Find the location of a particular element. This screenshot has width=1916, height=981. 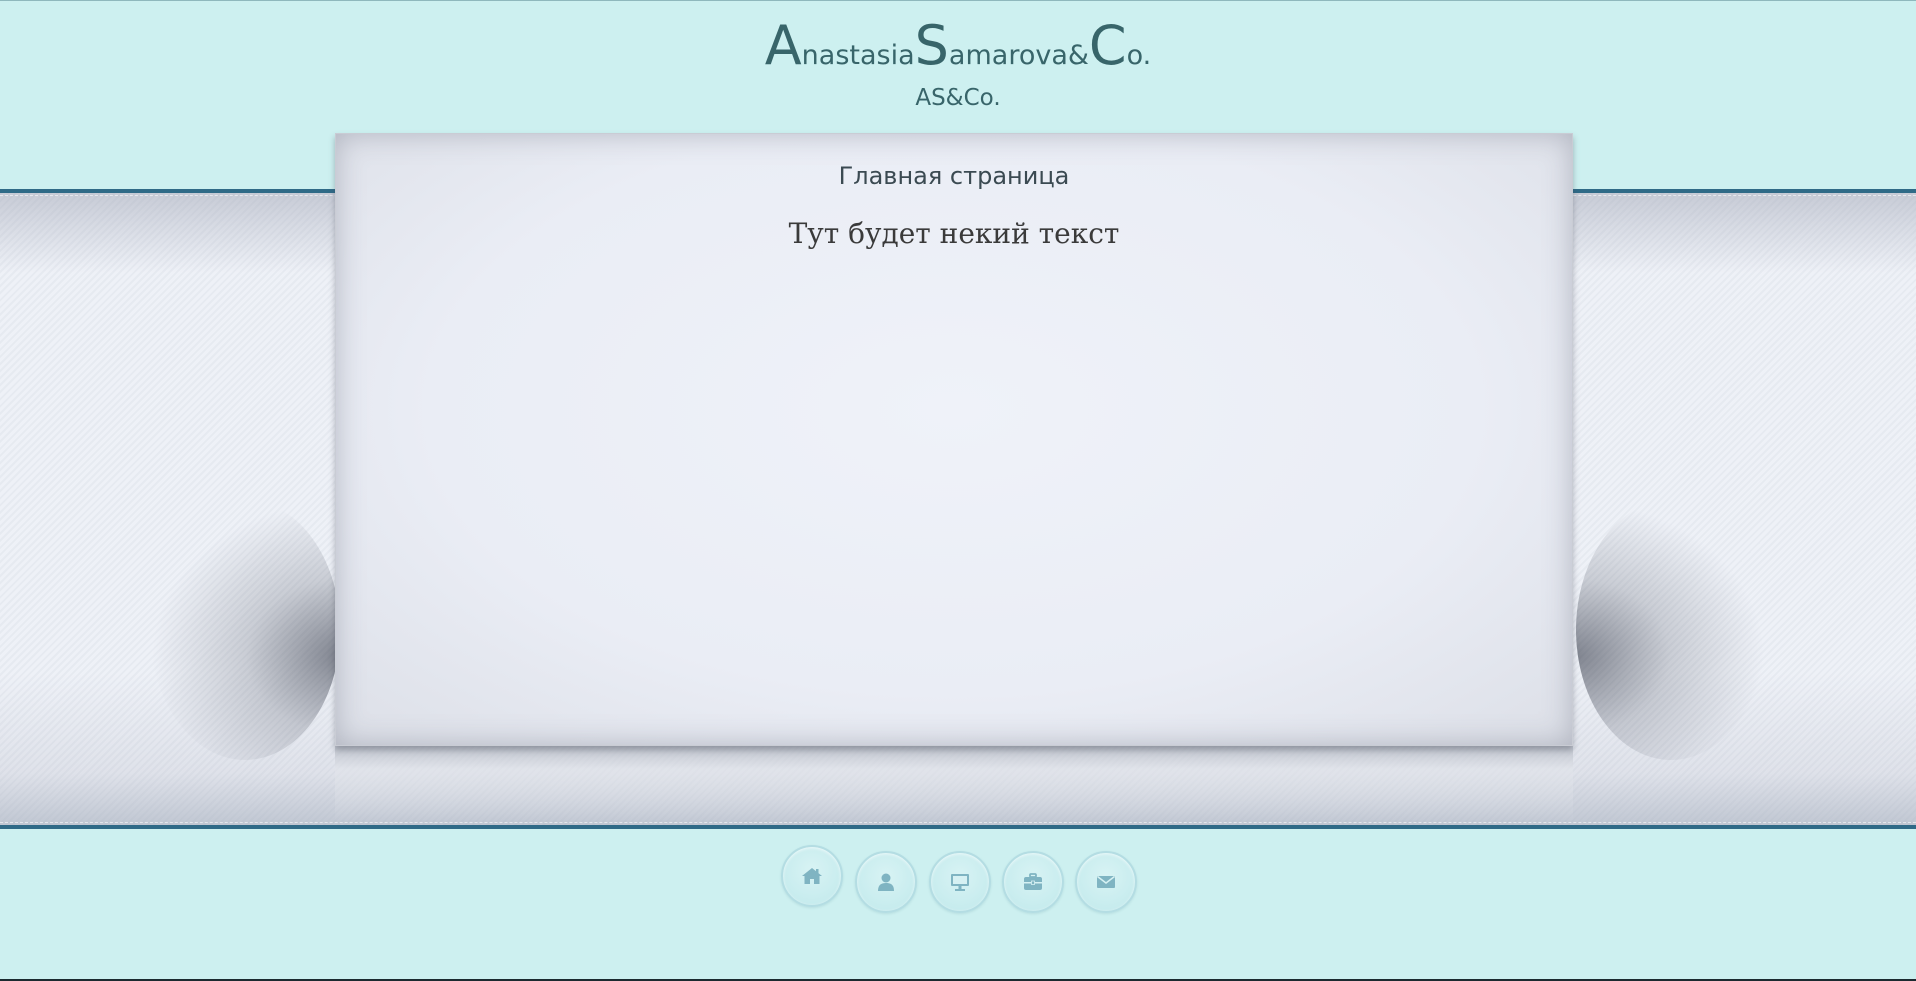

logo-text-co: o. is located at coordinates (1139, 55).